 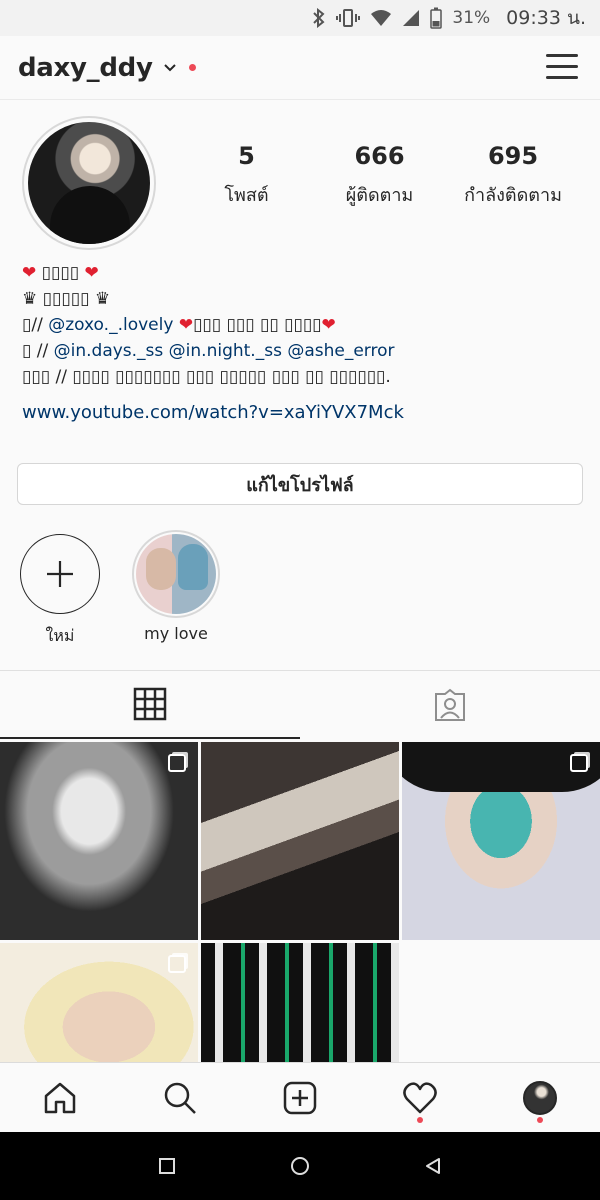 I want to click on profile-avatar, so click(x=89, y=183).